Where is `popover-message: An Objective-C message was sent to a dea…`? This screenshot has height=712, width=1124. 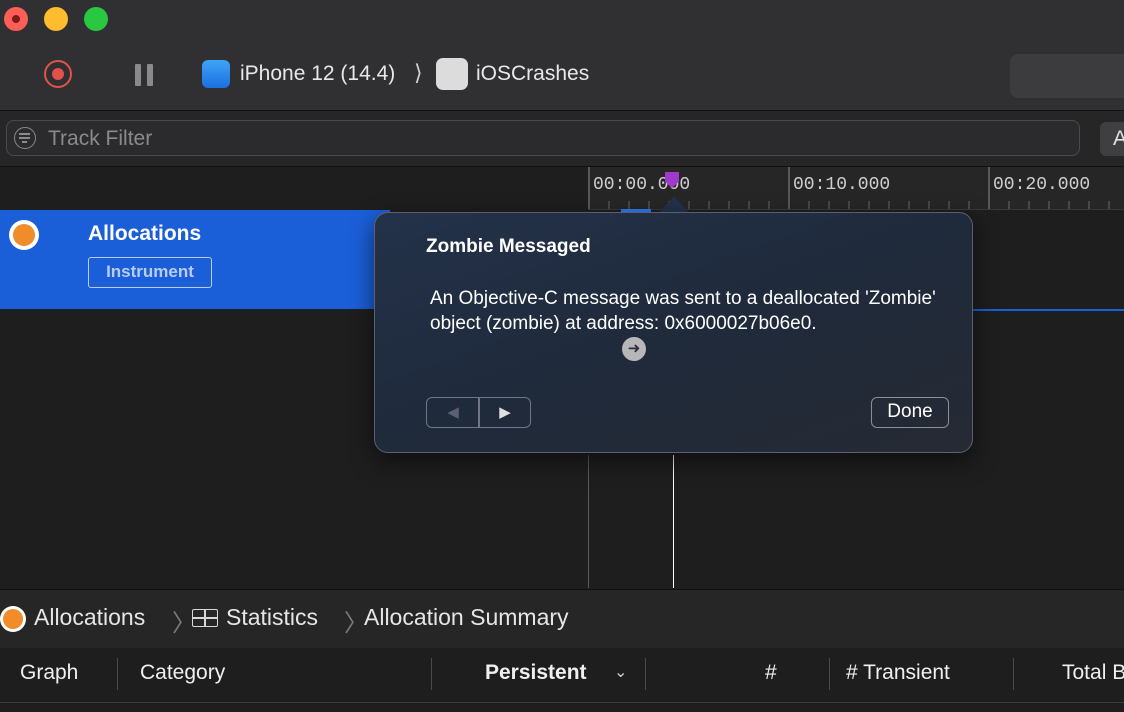
popover-message: An Objective-C message was sent to a dea… is located at coordinates (683, 311).